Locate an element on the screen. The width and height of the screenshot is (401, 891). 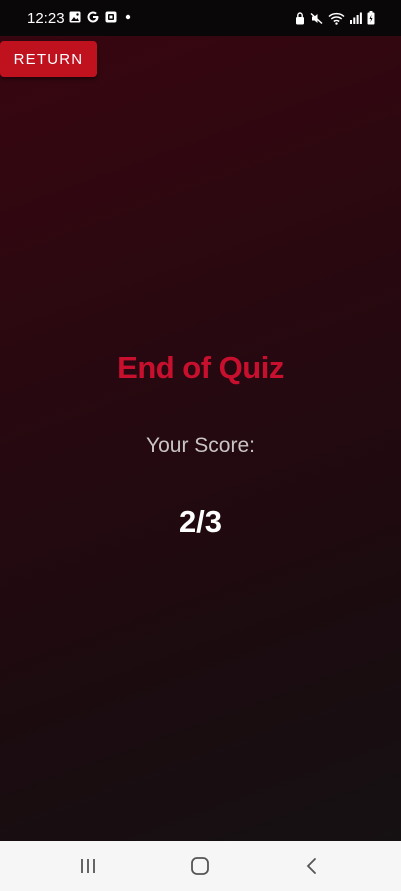
back-button is located at coordinates (312, 866).